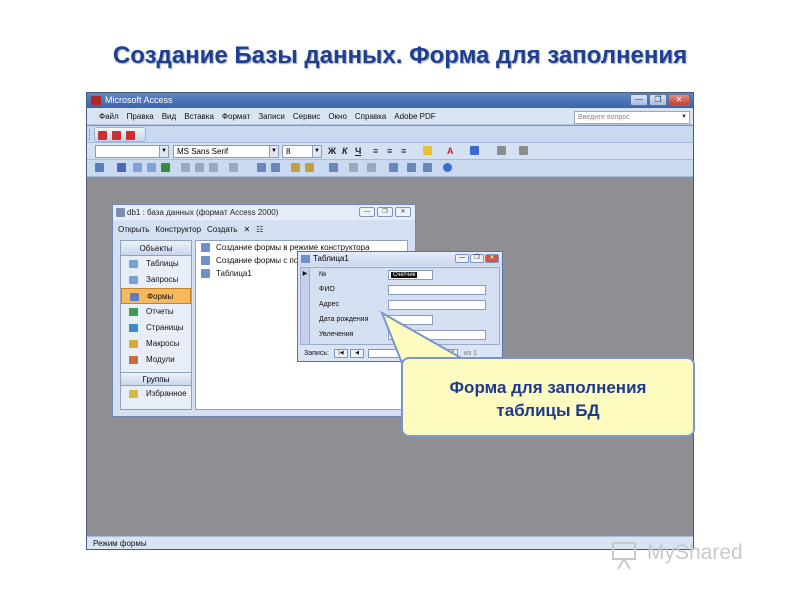 This screenshot has height=600, width=800. I want to click on object-item-reports: Отчеты, so click(156, 312).